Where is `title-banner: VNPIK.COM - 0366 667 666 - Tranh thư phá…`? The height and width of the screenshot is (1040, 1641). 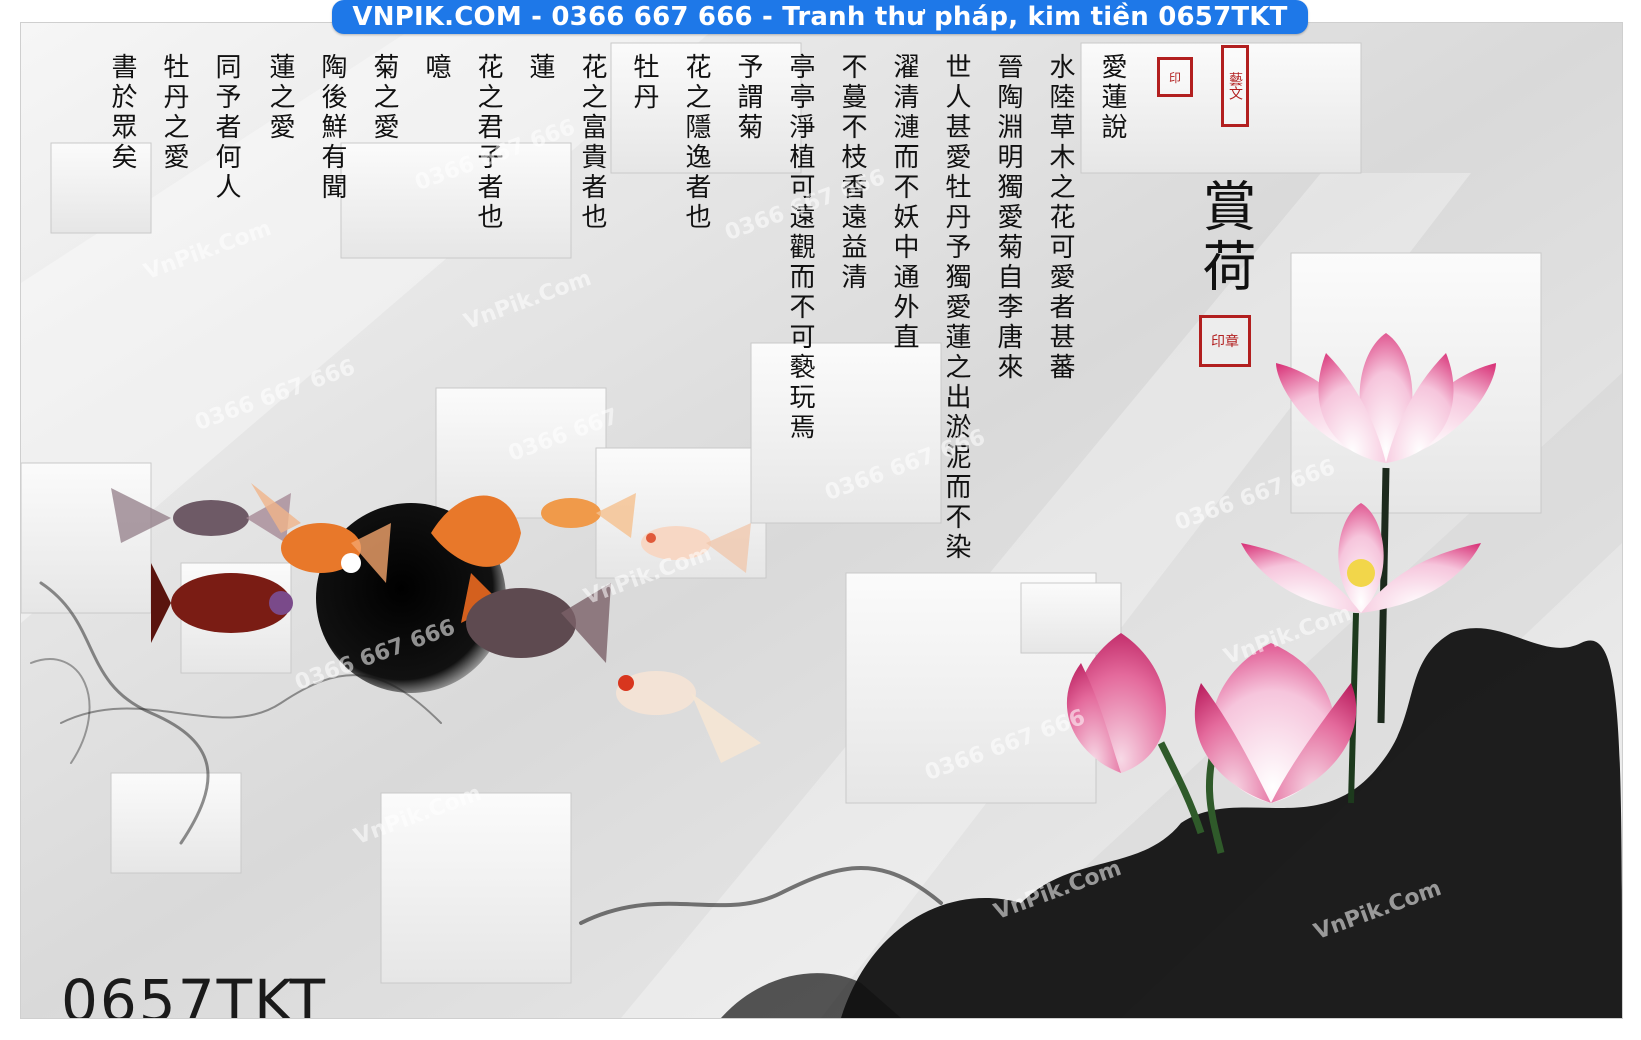
title-banner: VNPIK.COM - 0366 667 666 - Tranh thư phá… is located at coordinates (820, 17).